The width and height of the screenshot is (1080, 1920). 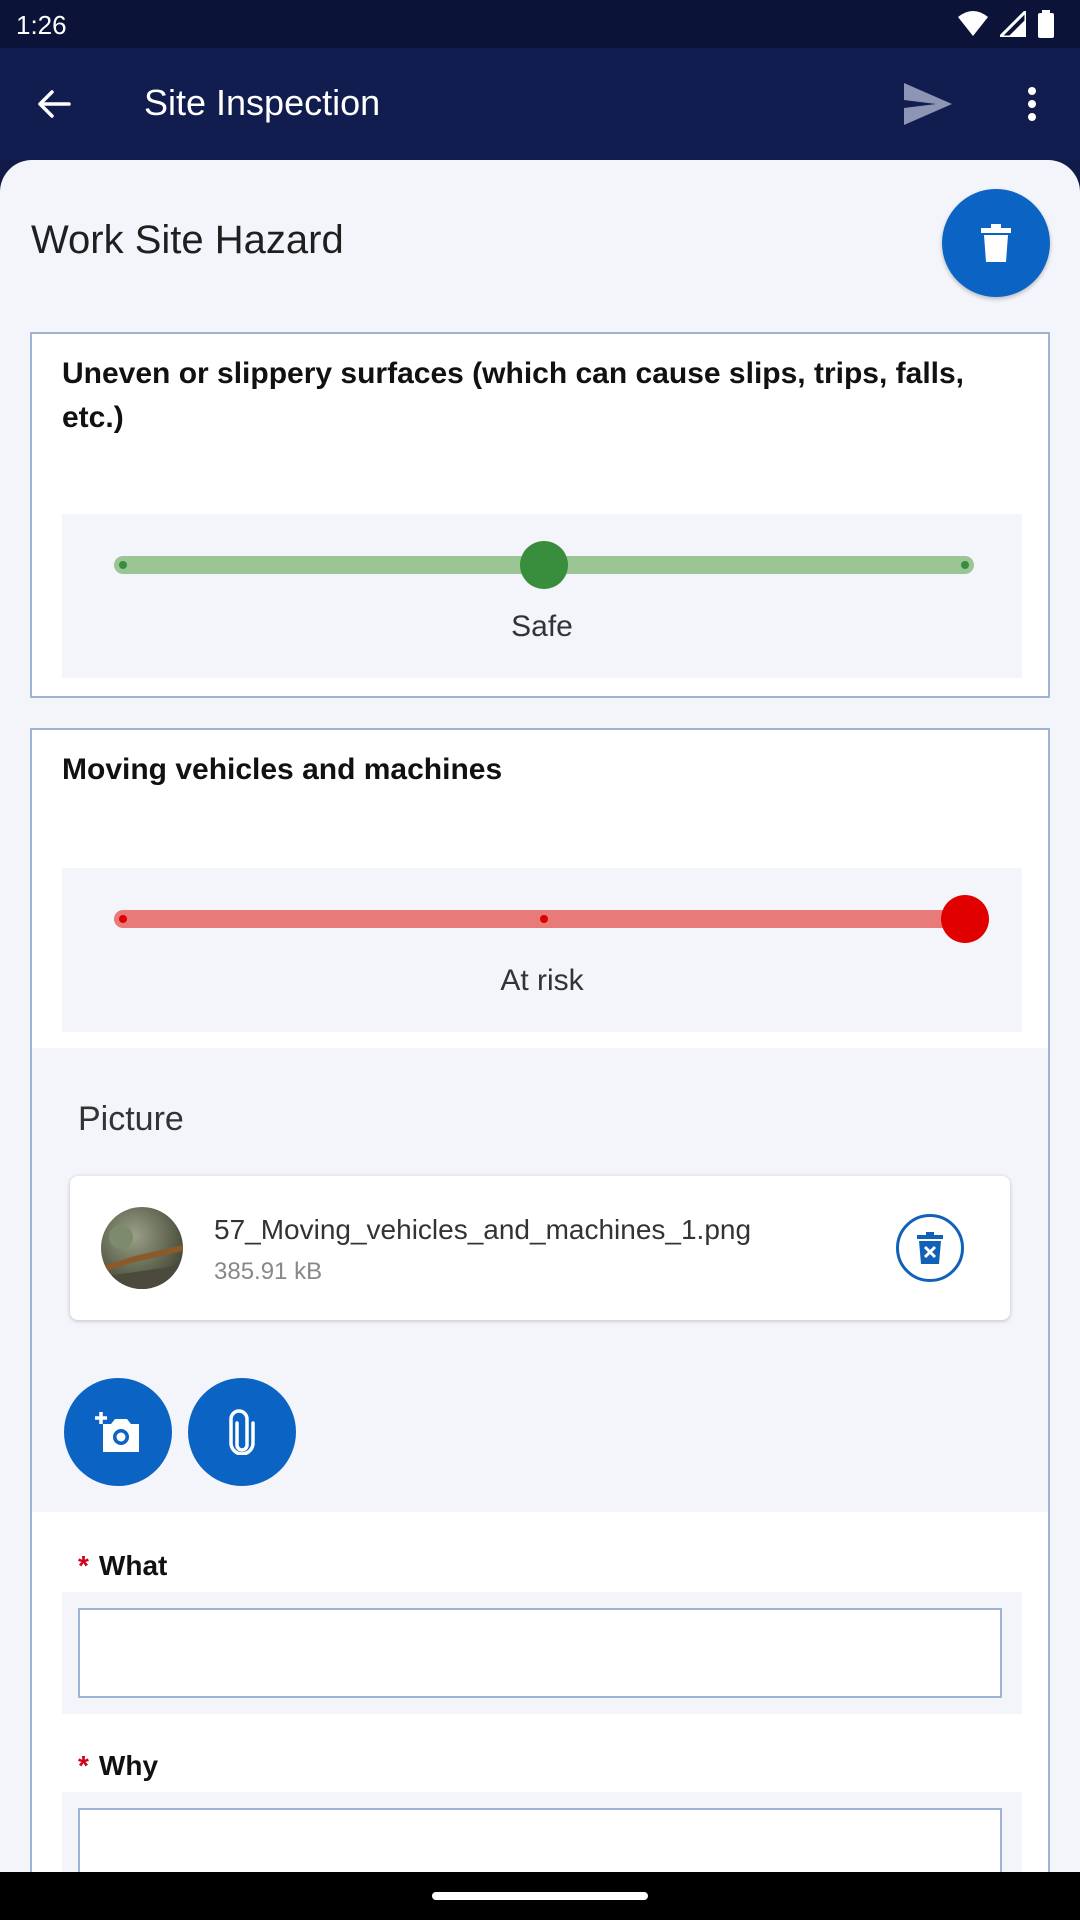 I want to click on what-field-label: * What, so click(x=122, y=1566).